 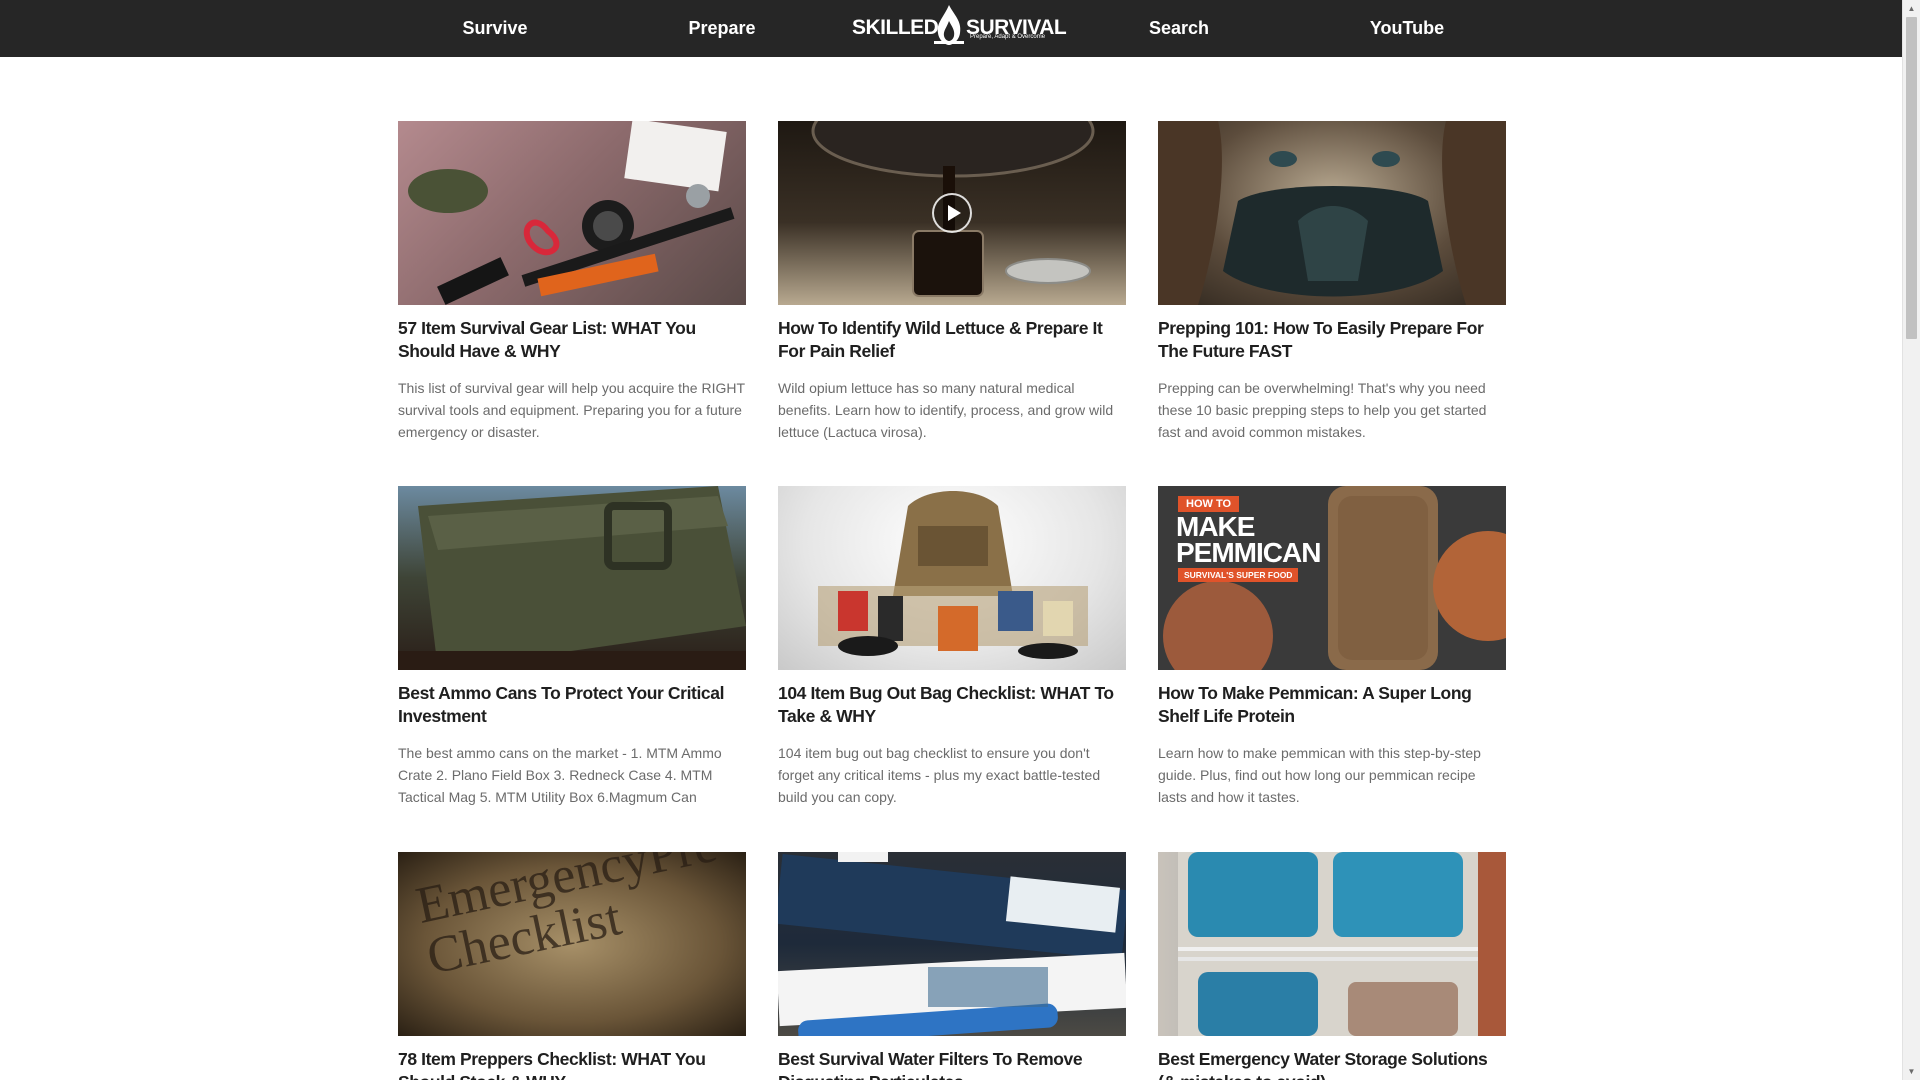 I want to click on scroll-down-arrow-icon: ▼, so click(x=1911, y=1071).